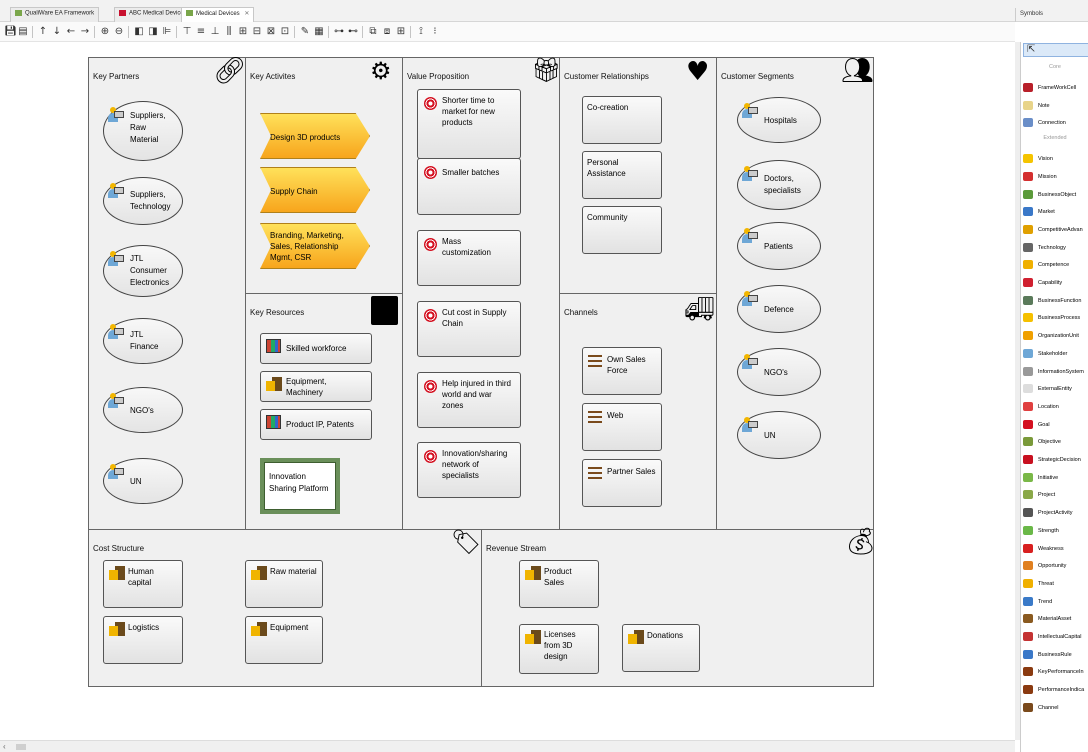 The width and height of the screenshot is (1088, 752). What do you see at coordinates (105, 31) in the screenshot?
I see `zoom-in-icon: ⊕` at bounding box center [105, 31].